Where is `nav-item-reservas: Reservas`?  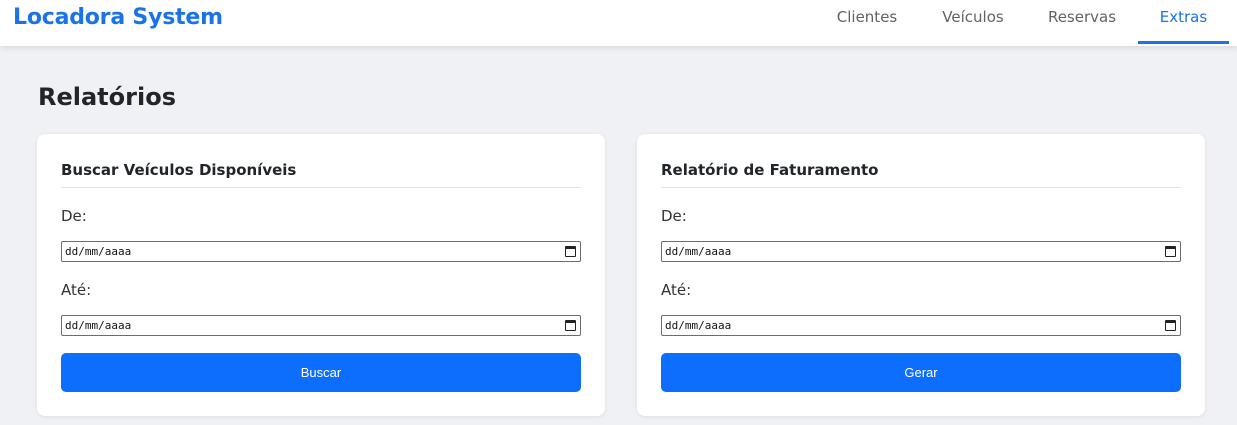 nav-item-reservas: Reservas is located at coordinates (1082, 22).